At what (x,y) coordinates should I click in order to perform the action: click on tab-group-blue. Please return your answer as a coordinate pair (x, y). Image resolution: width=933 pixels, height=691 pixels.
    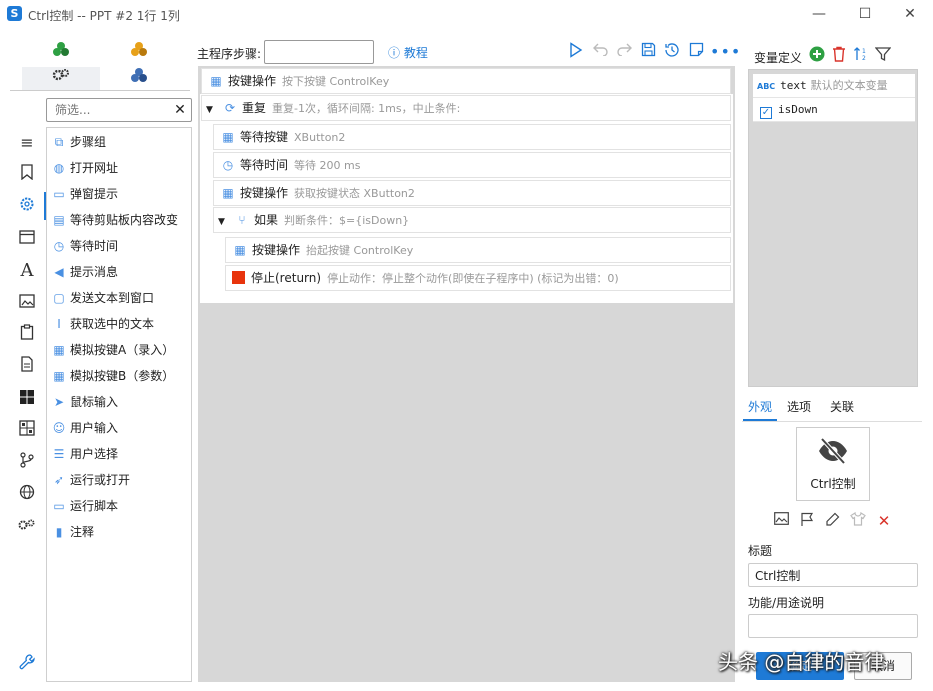
    Looking at the image, I should click on (139, 79).